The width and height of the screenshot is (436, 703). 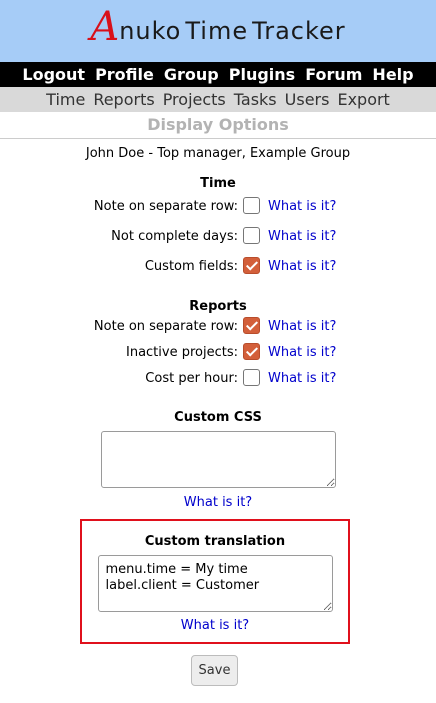 What do you see at coordinates (182, 352) in the screenshot?
I see `option-label: Inactive projects:` at bounding box center [182, 352].